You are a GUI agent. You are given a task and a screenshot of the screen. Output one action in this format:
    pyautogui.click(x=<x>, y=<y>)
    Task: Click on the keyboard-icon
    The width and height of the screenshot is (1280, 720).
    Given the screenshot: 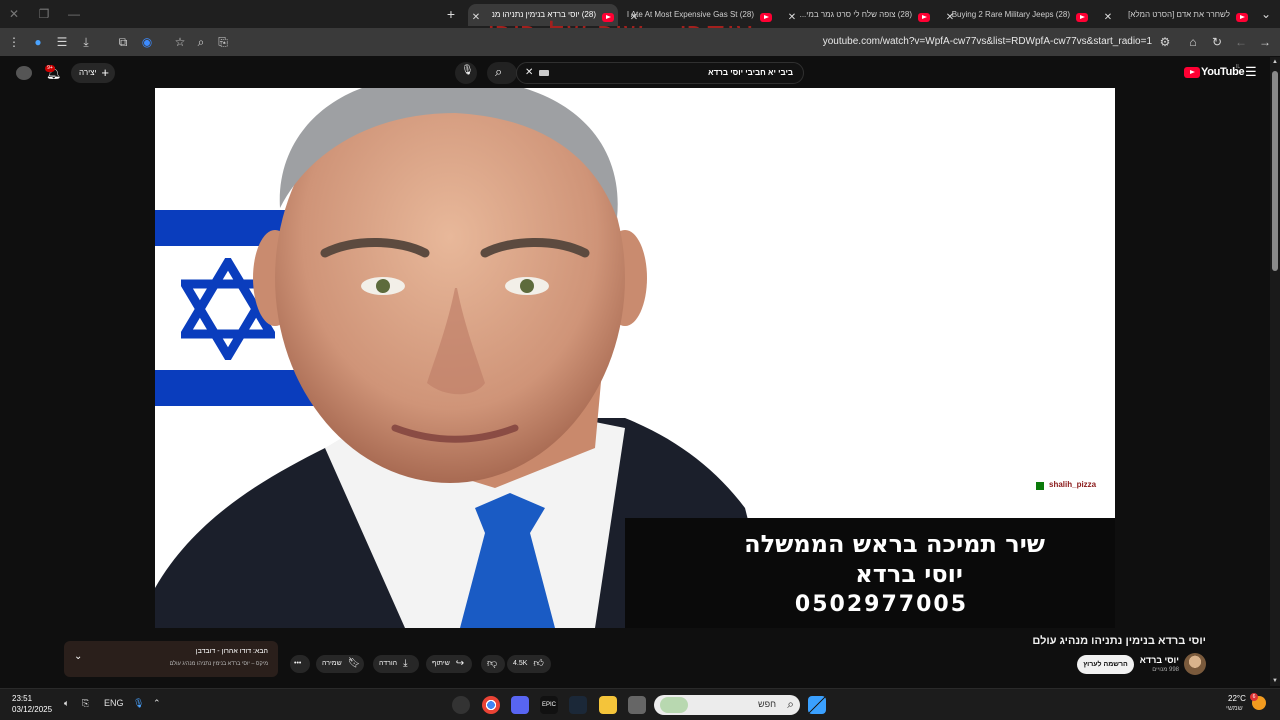 What is the action you would take?
    pyautogui.click(x=544, y=73)
    